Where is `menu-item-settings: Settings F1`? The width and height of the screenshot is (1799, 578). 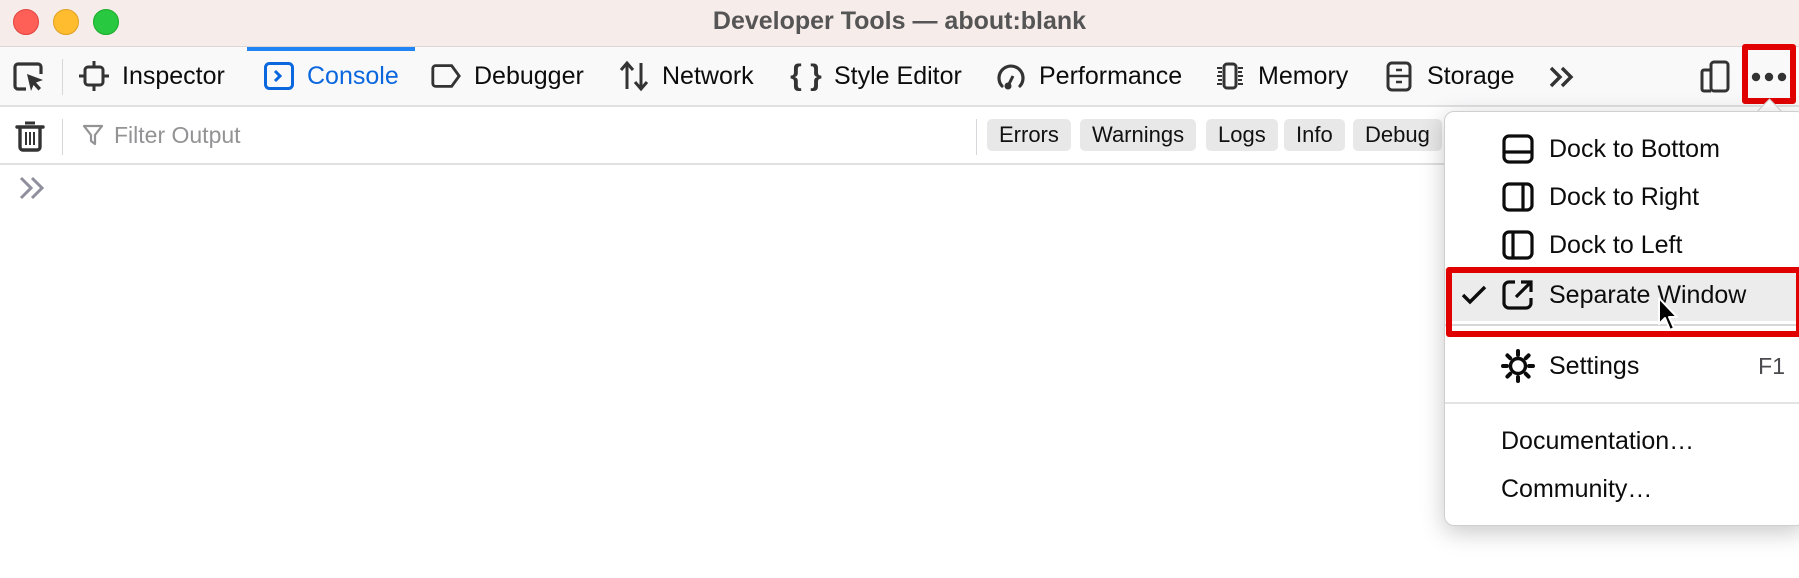 menu-item-settings: Settings F1 is located at coordinates (1622, 366).